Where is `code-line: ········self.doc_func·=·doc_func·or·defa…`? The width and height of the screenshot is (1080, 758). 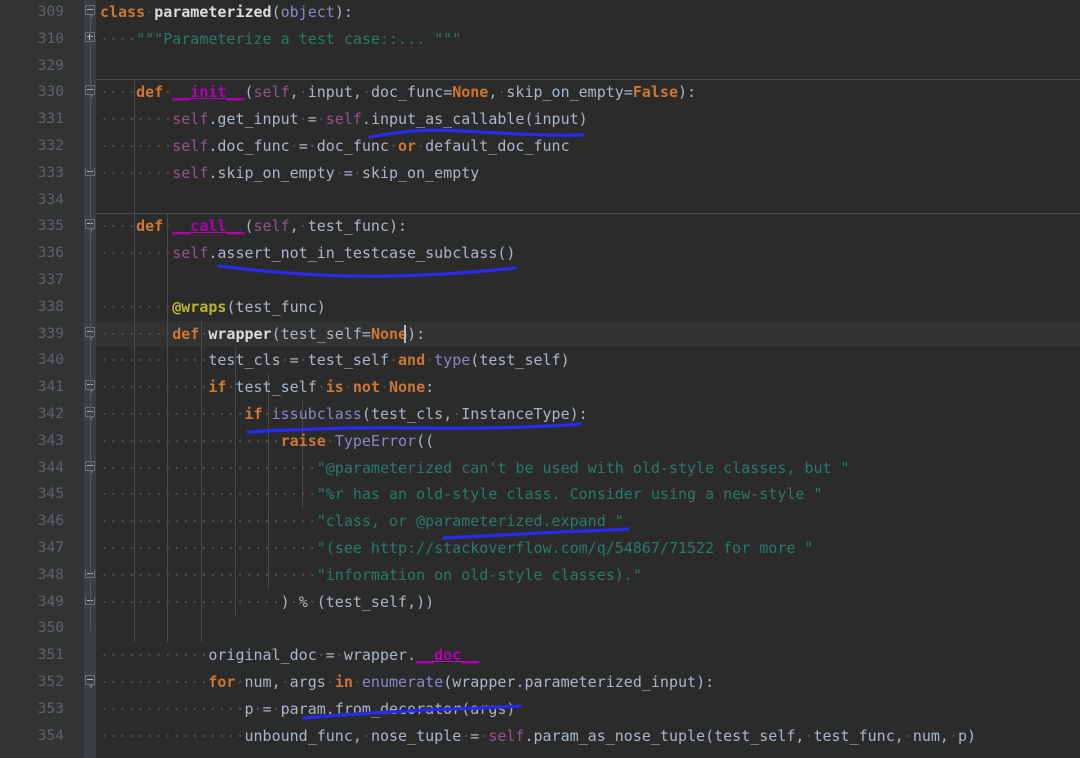
code-line: ········self.doc_func·=·doc_func·or·defa… is located at coordinates (335, 146).